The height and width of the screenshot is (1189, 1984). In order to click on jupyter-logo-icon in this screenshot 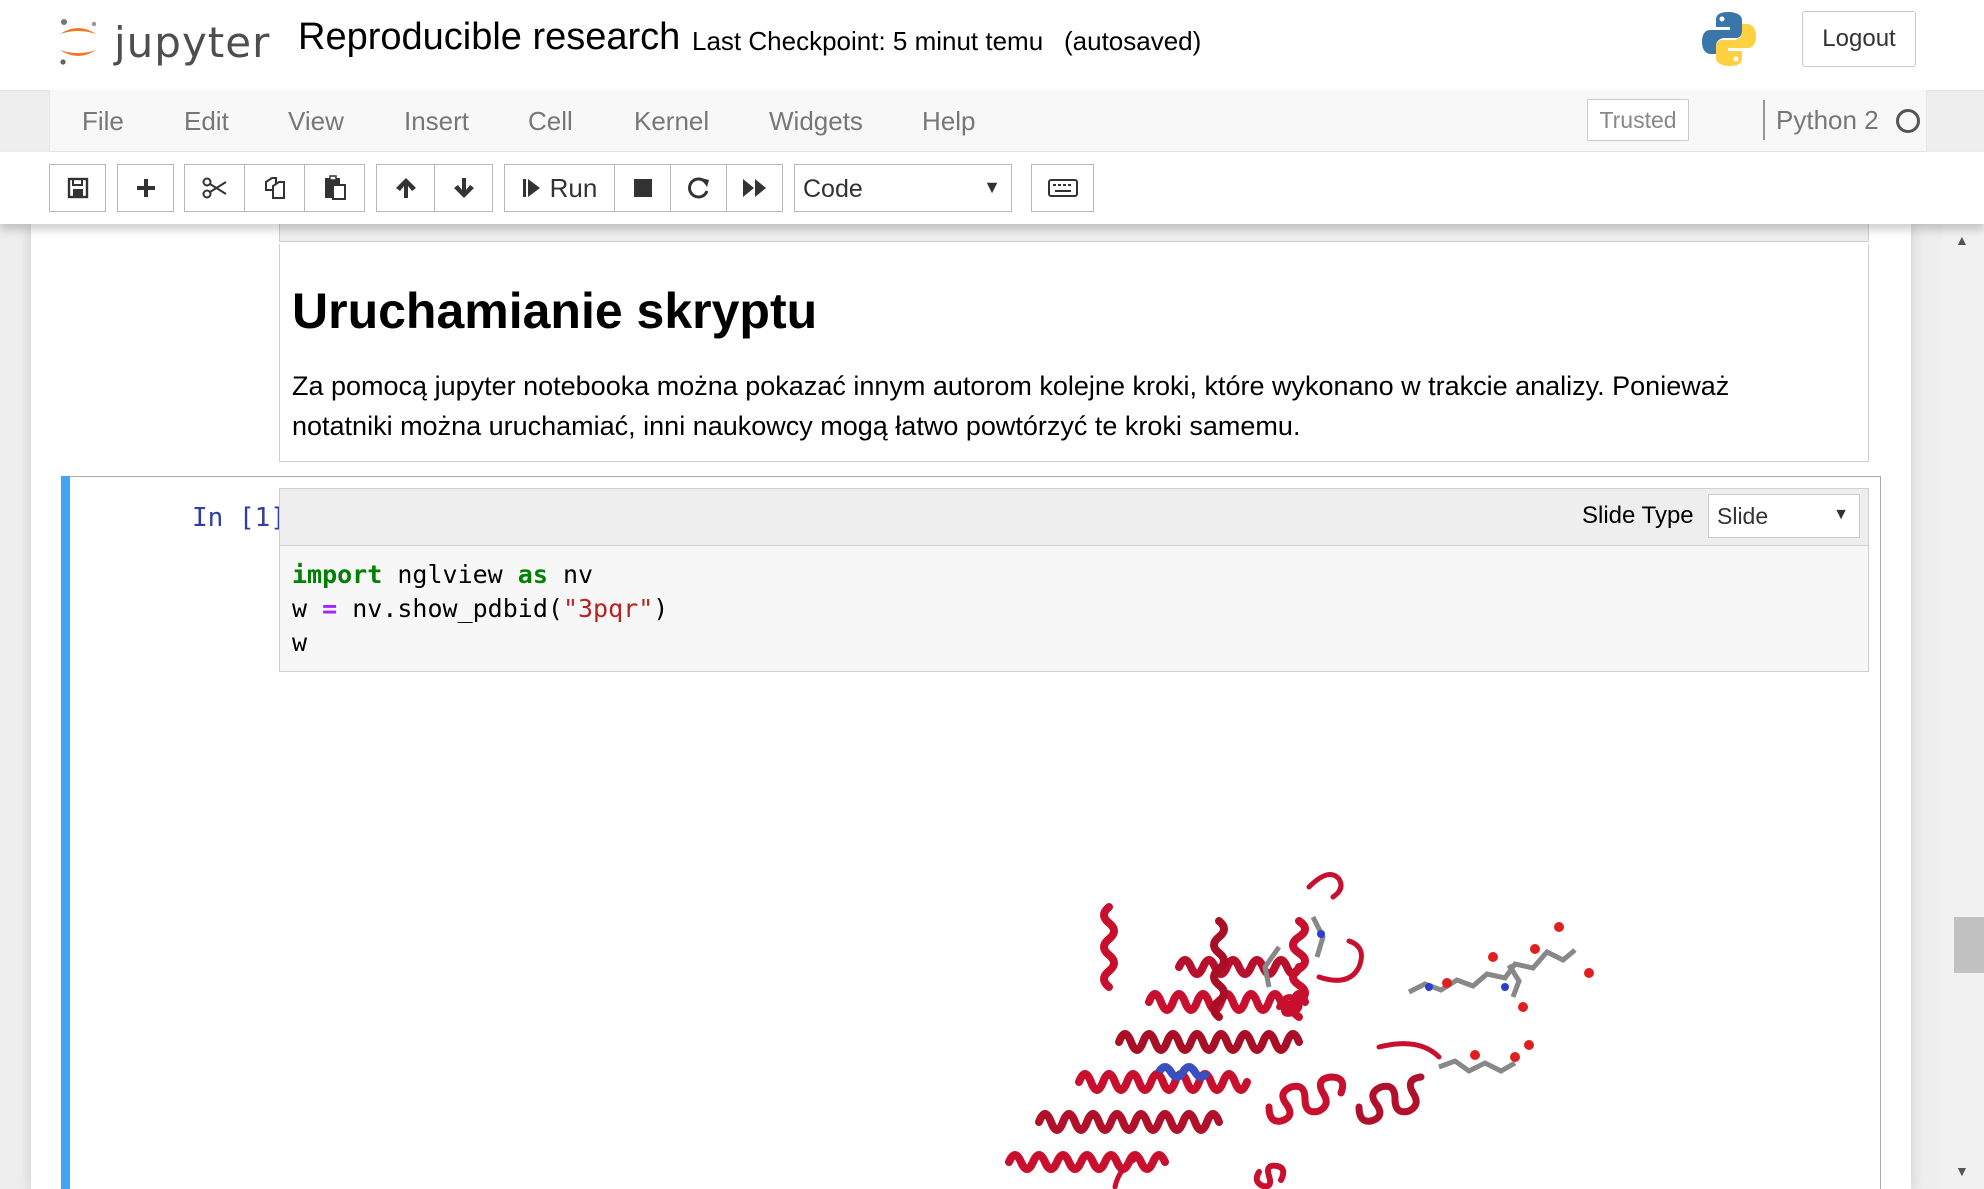, I will do `click(78, 42)`.